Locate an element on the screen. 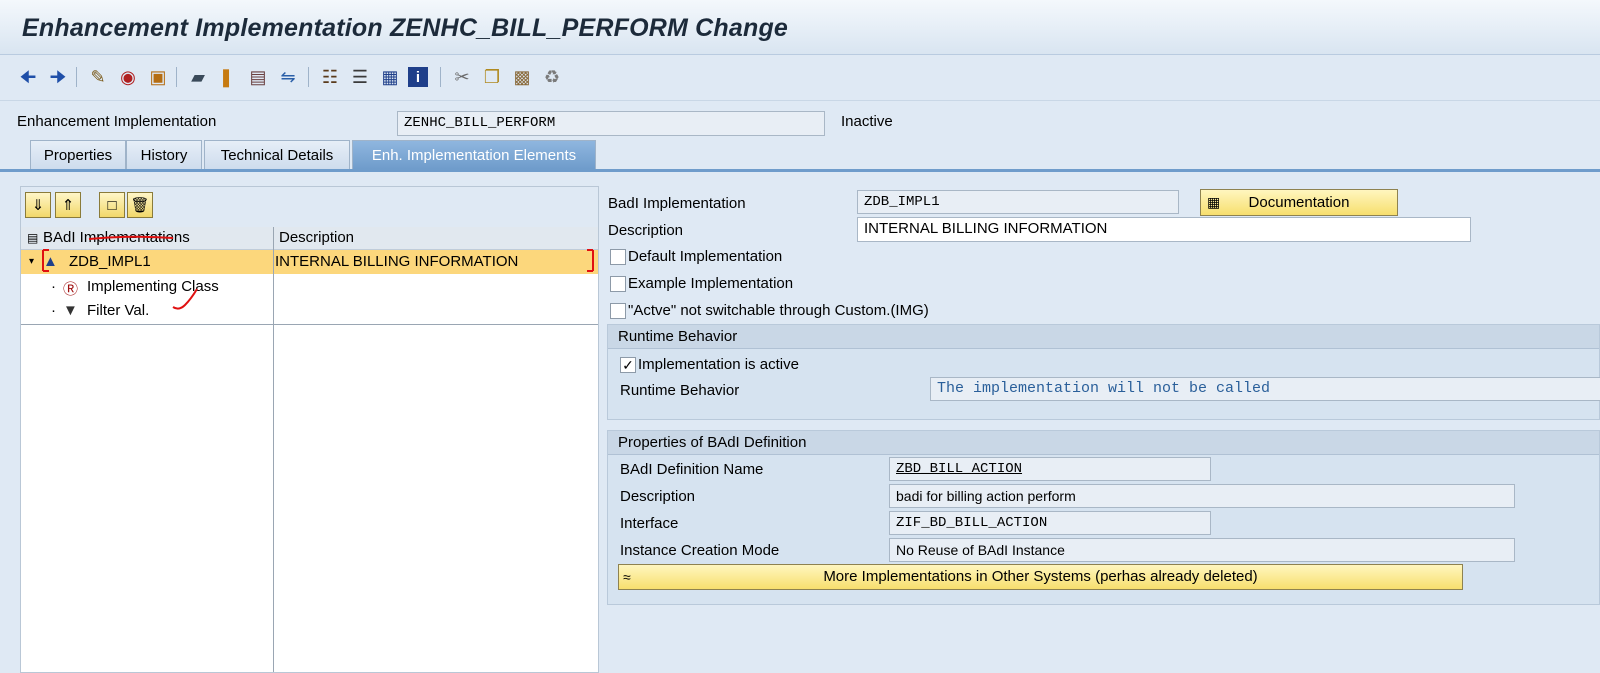 The width and height of the screenshot is (1600, 673). badi-definition-header: Properties of BAdI Definition is located at coordinates (1103, 443).